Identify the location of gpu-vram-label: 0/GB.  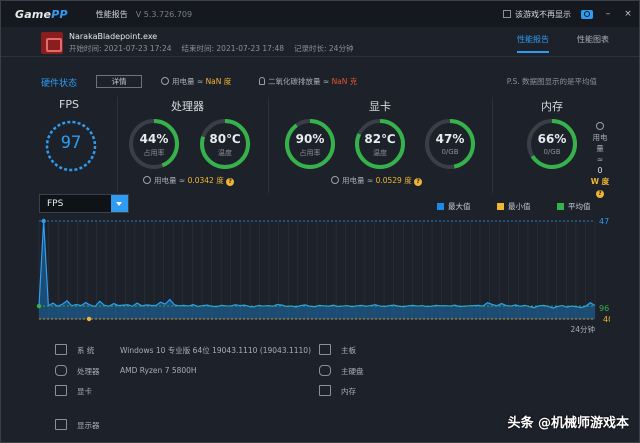
(450, 152).